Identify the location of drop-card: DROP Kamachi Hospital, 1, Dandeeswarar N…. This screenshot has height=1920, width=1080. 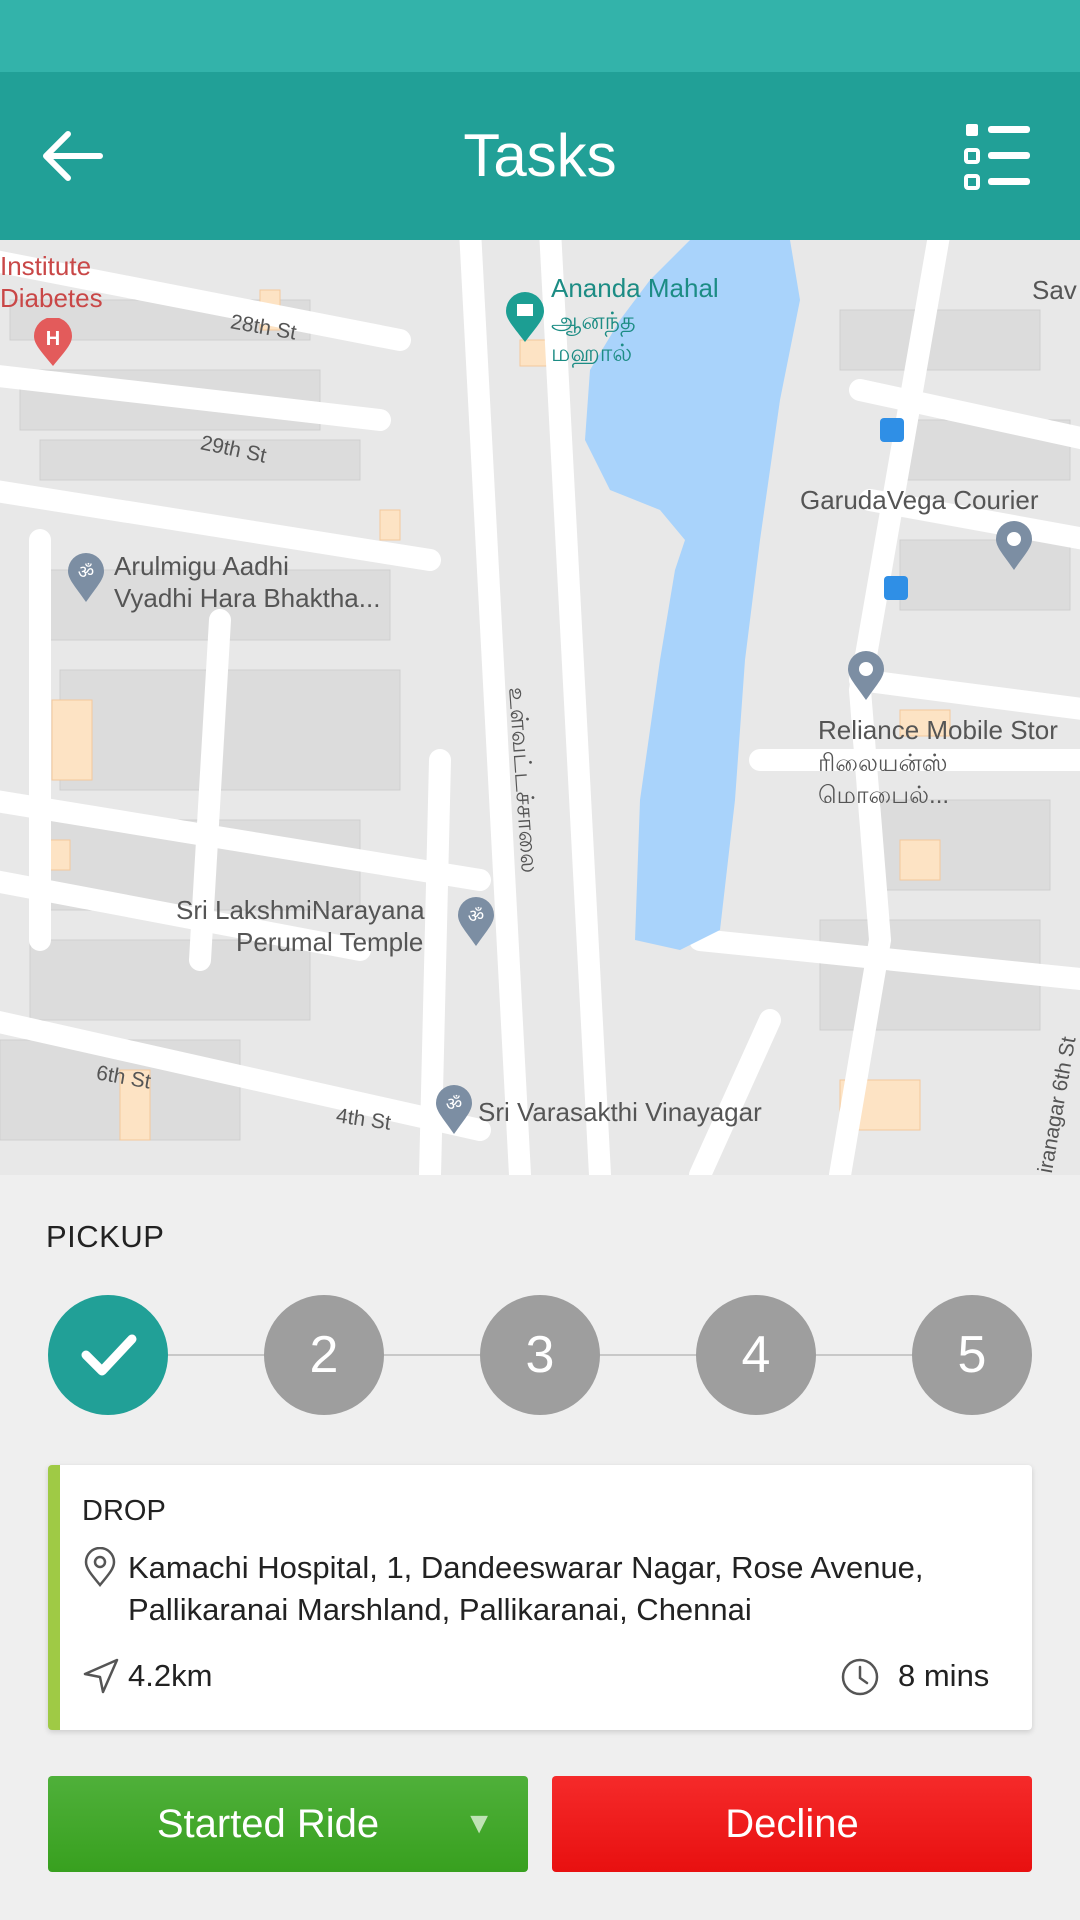
(540, 1597).